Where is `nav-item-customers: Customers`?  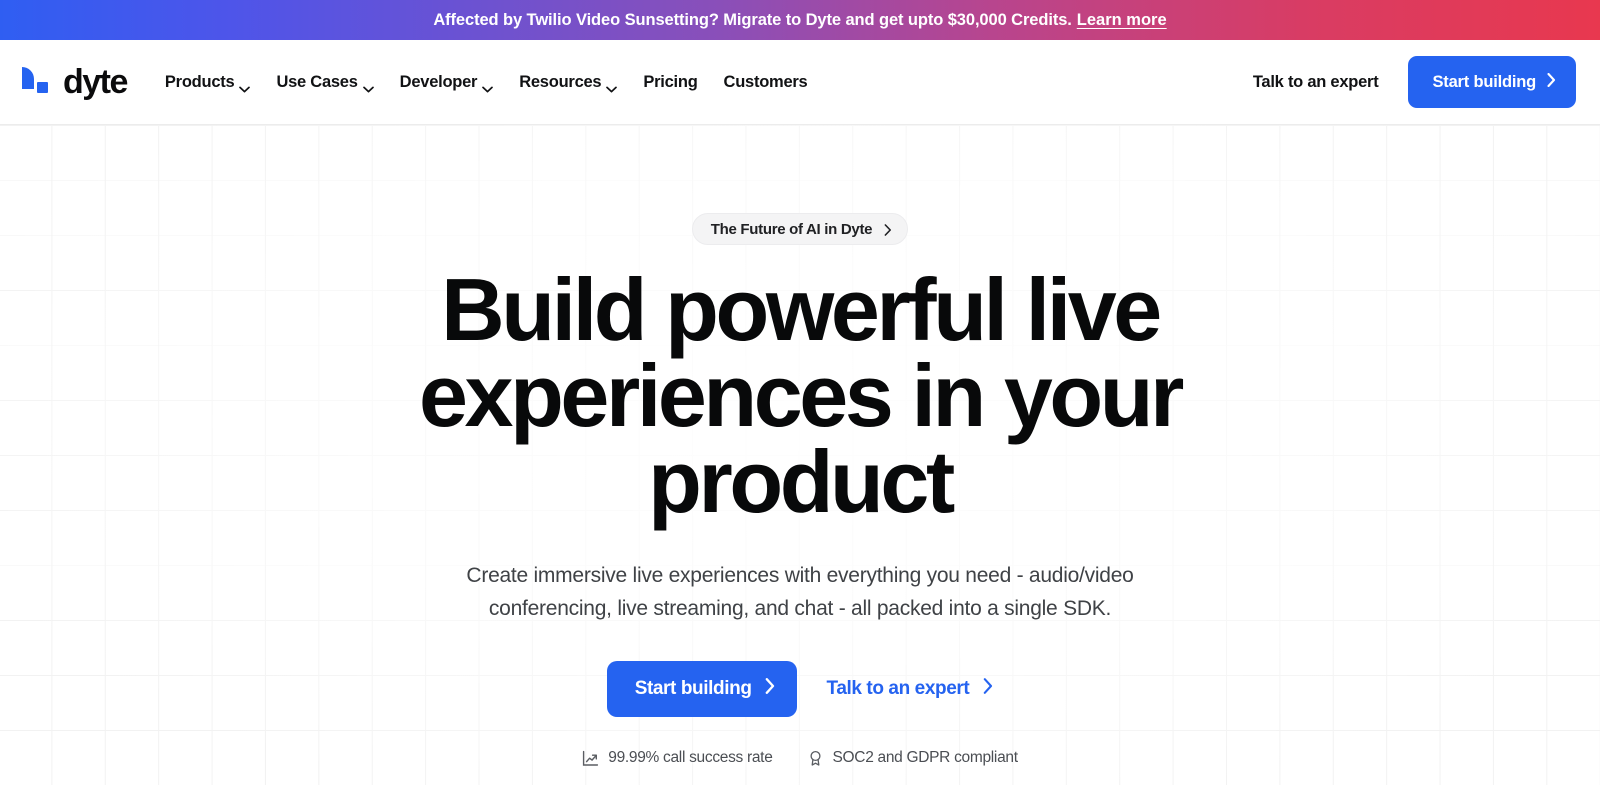 nav-item-customers: Customers is located at coordinates (766, 82).